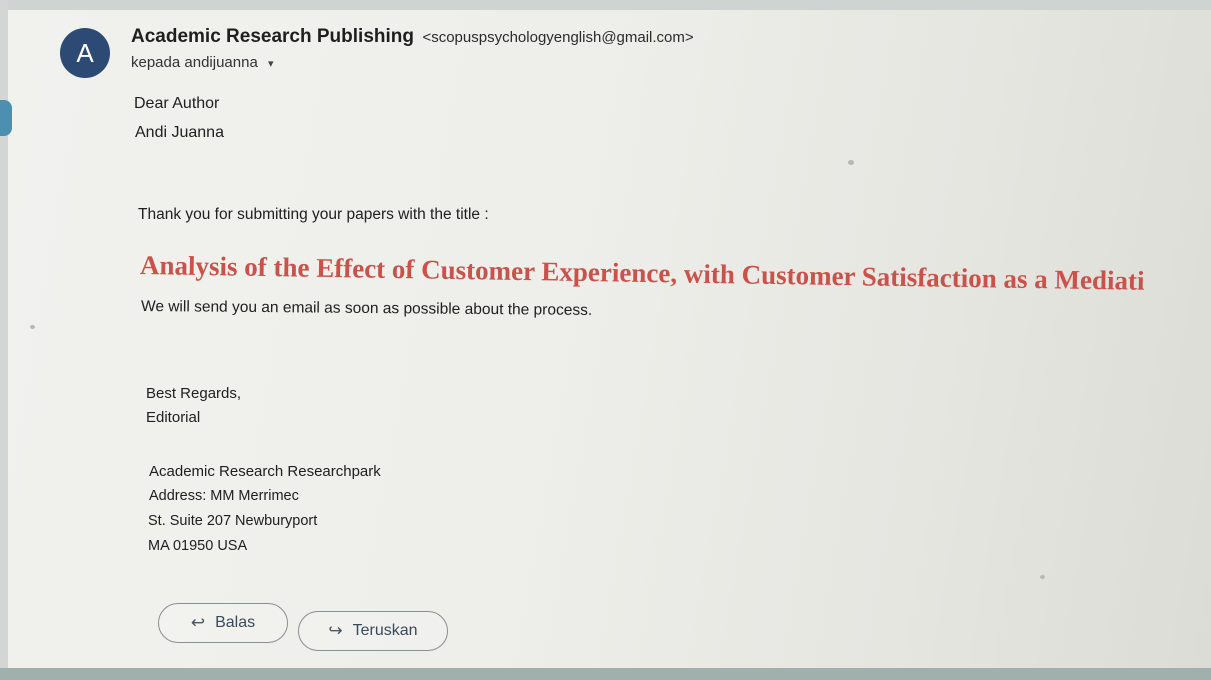 The height and width of the screenshot is (680, 1211). I want to click on greeting-line: Dear Author, so click(177, 103).